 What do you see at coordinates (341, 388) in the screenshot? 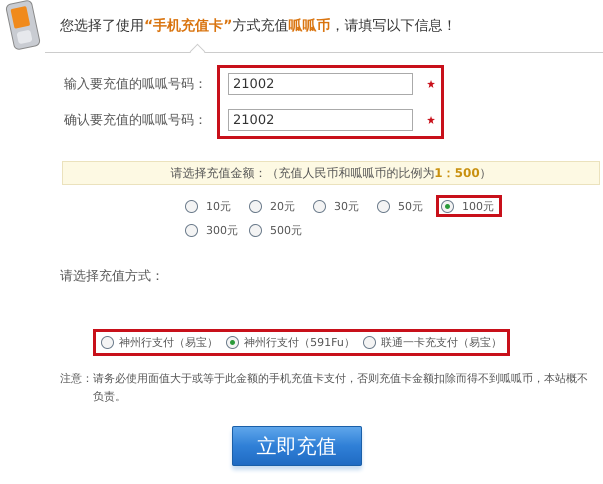
I see `note-text: 请务必使用面值大于或等于此金额的手机充值卡支付，否则充值卡金额扣除而得不到呱呱币，本站概不负责。` at bounding box center [341, 388].